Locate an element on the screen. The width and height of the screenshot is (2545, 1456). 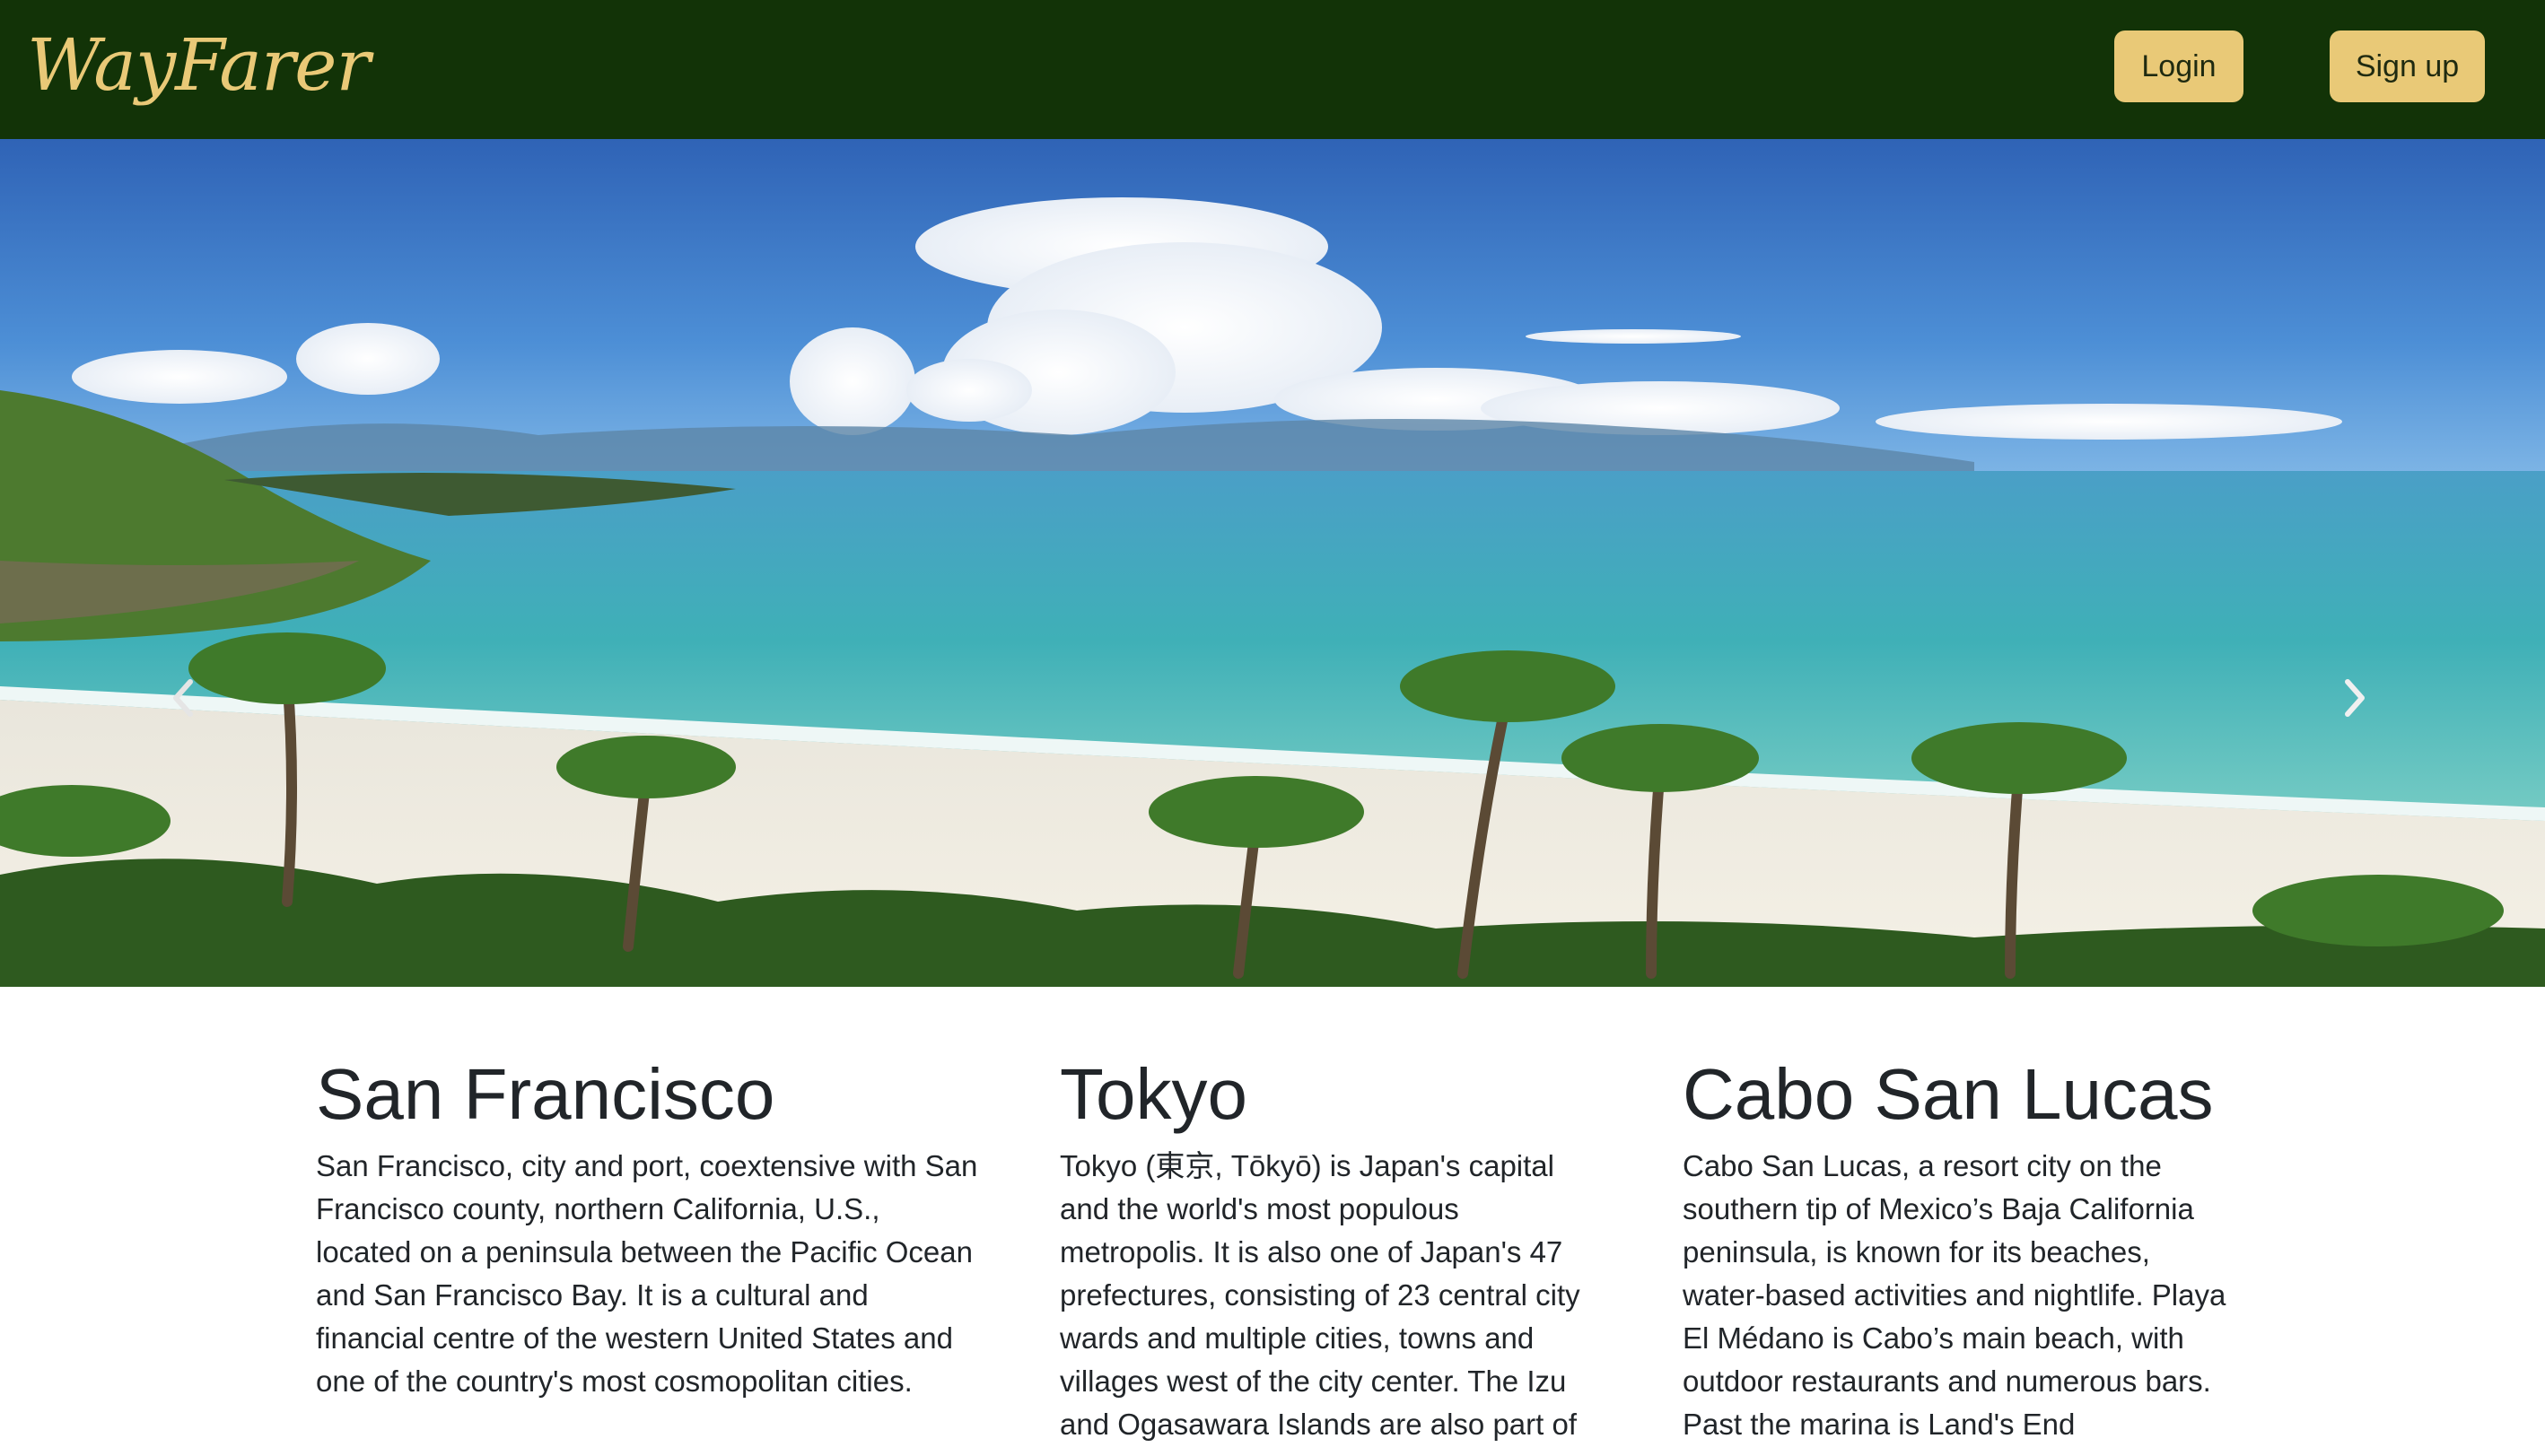
carousel-prev-control is located at coordinates (183, 698).